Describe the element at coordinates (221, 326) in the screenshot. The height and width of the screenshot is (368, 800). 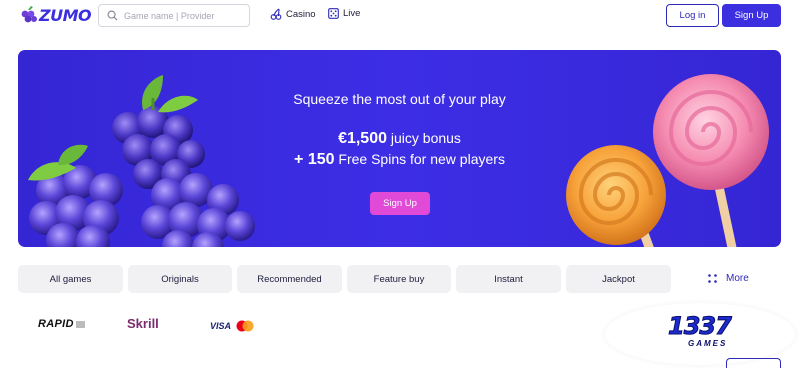
I see `visa-text: VISA` at that location.